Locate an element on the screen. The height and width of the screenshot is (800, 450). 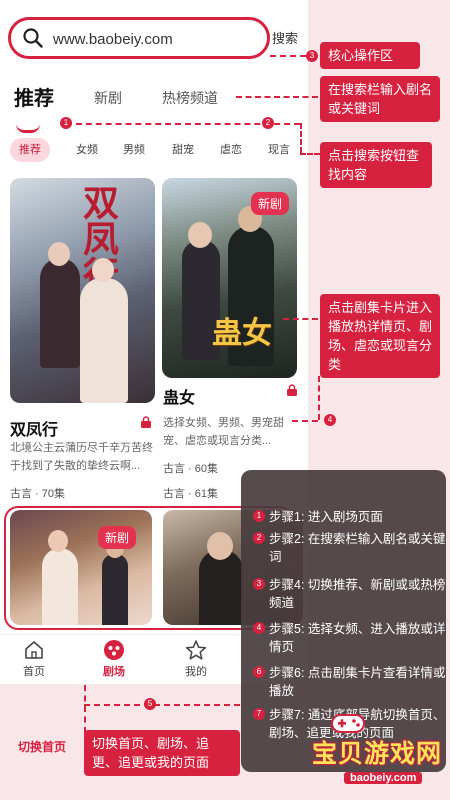
nav-mine: 我的 is located at coordinates (196, 659).